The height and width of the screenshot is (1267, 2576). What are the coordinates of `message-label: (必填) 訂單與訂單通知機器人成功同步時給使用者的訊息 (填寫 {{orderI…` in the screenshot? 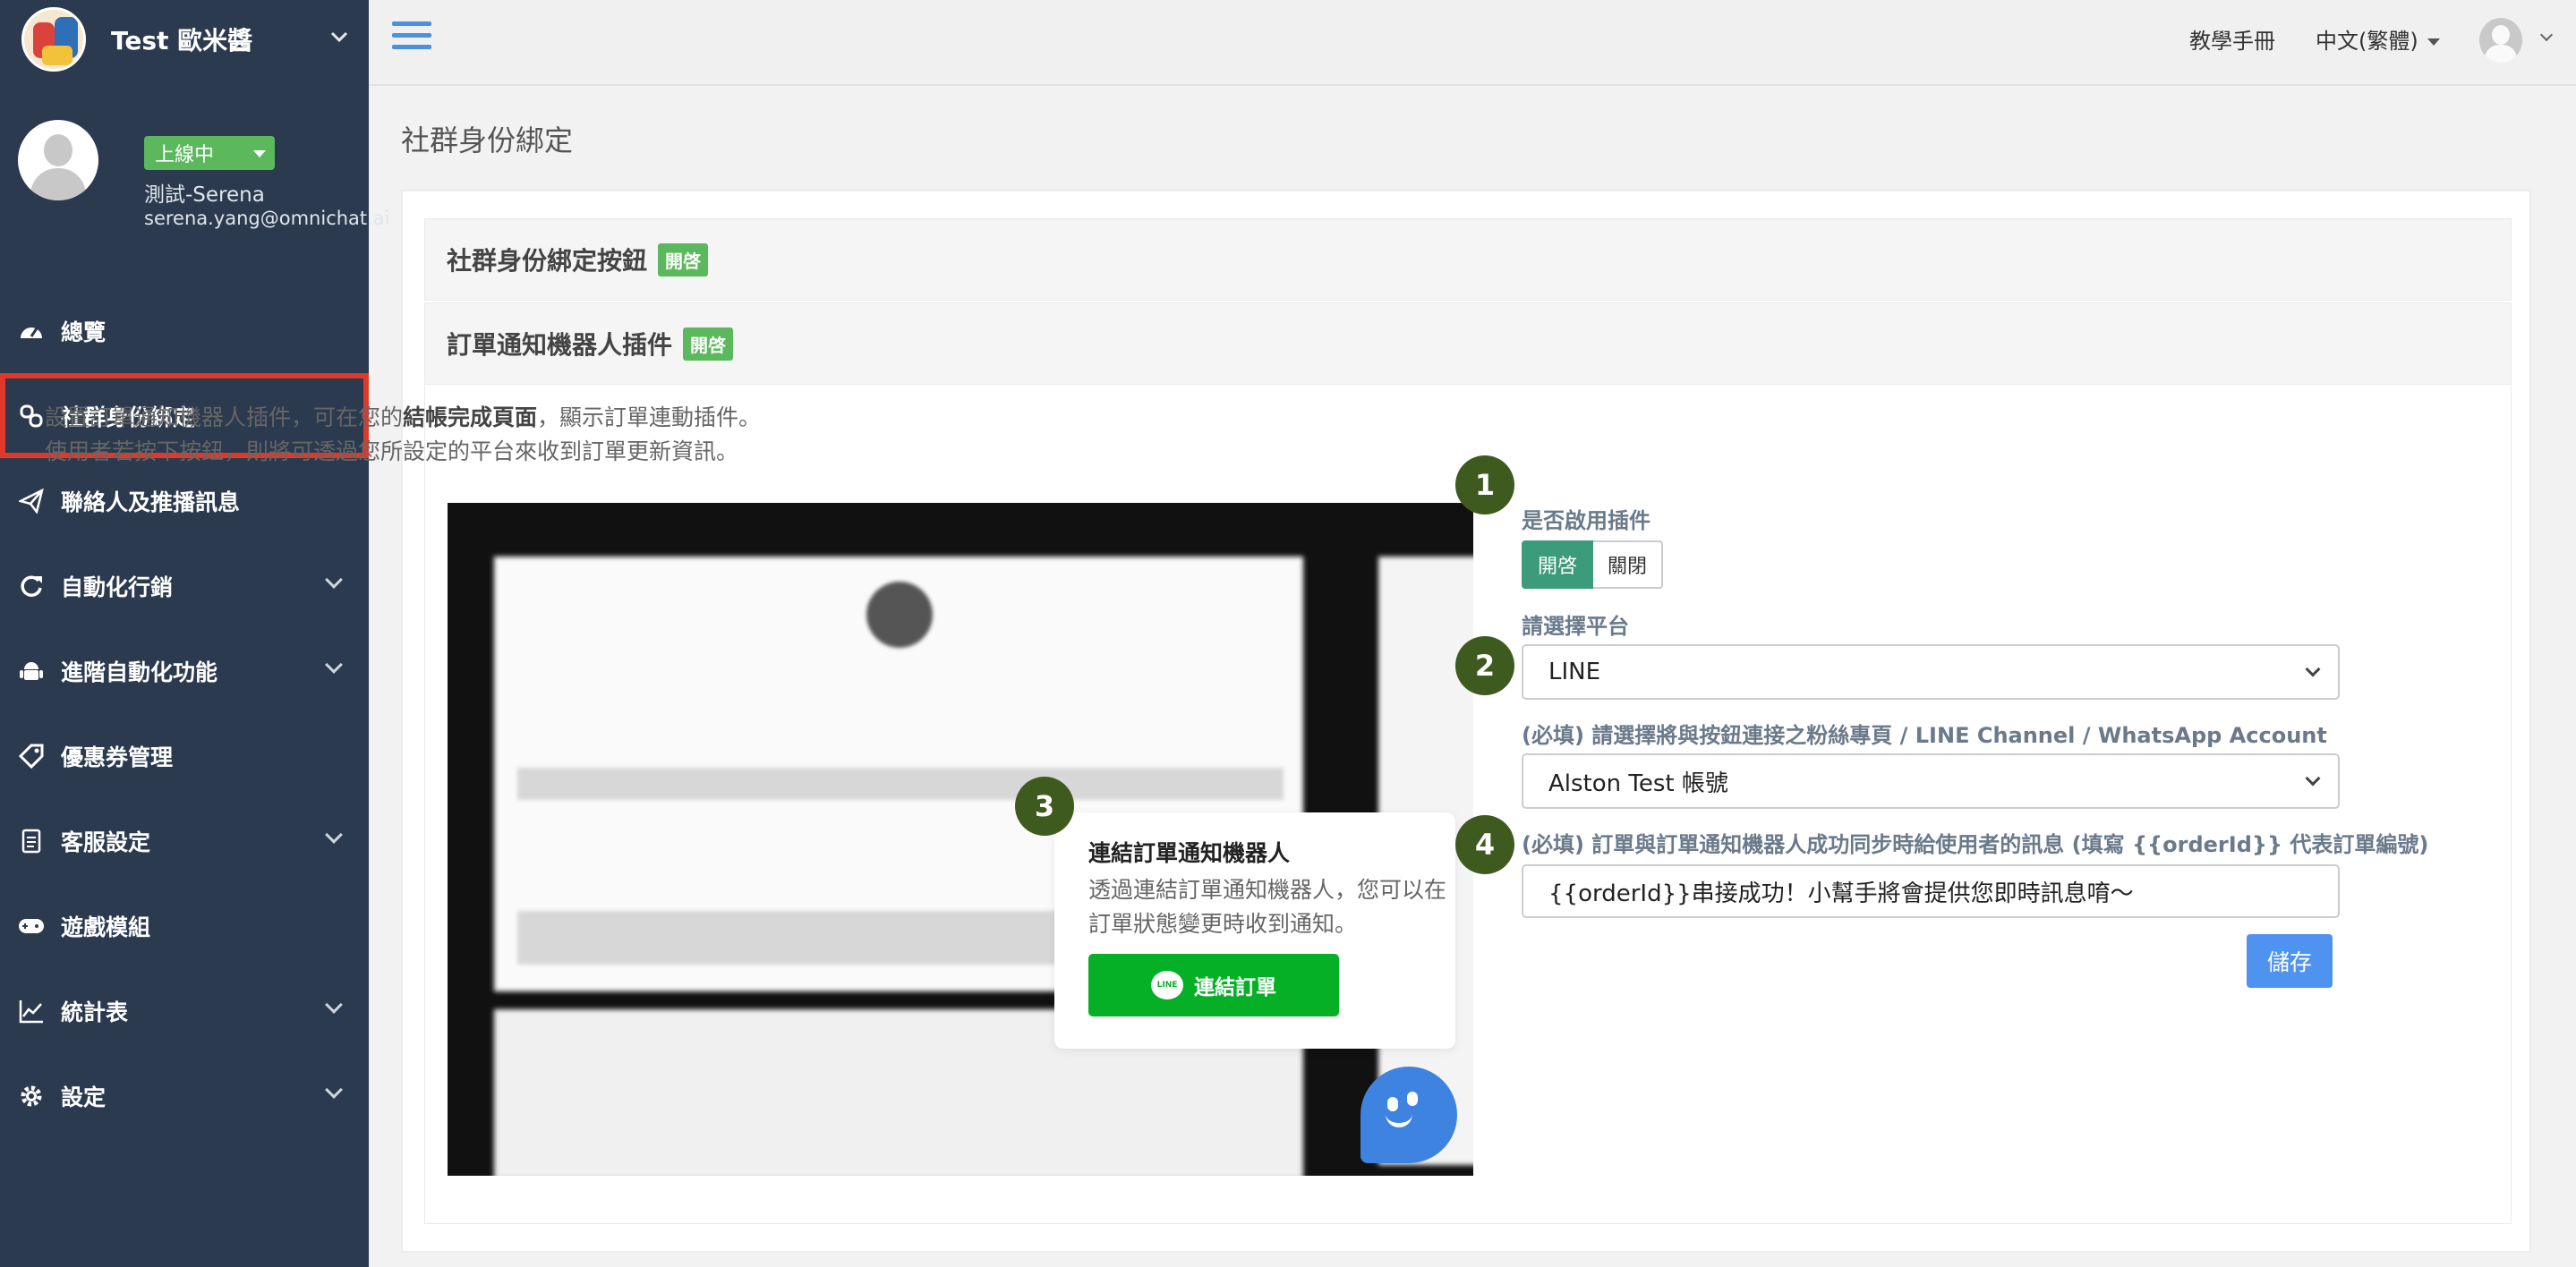 It's located at (1975, 844).